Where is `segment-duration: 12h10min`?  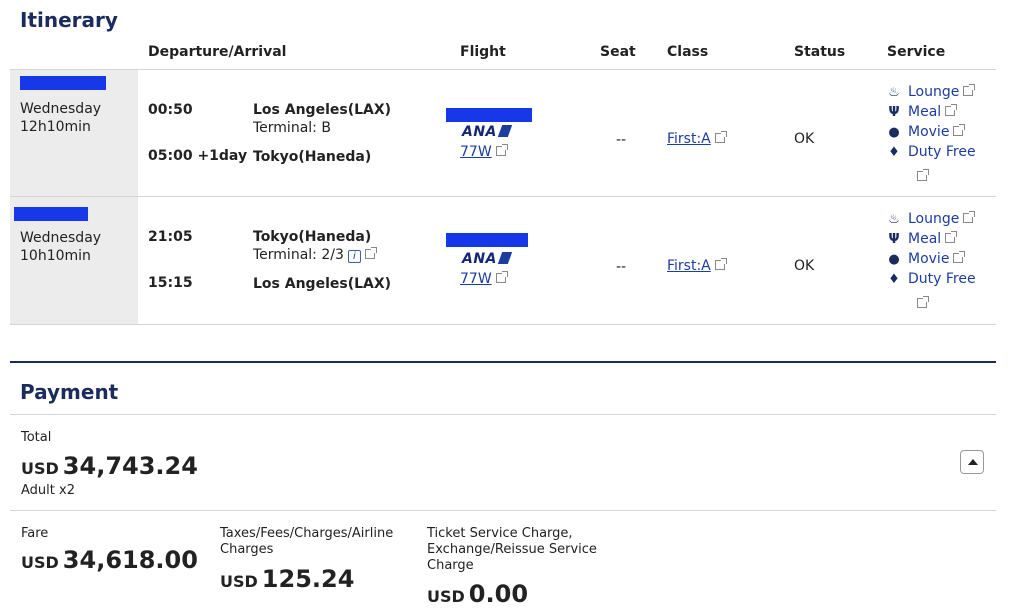 segment-duration: 12h10min is located at coordinates (55, 127).